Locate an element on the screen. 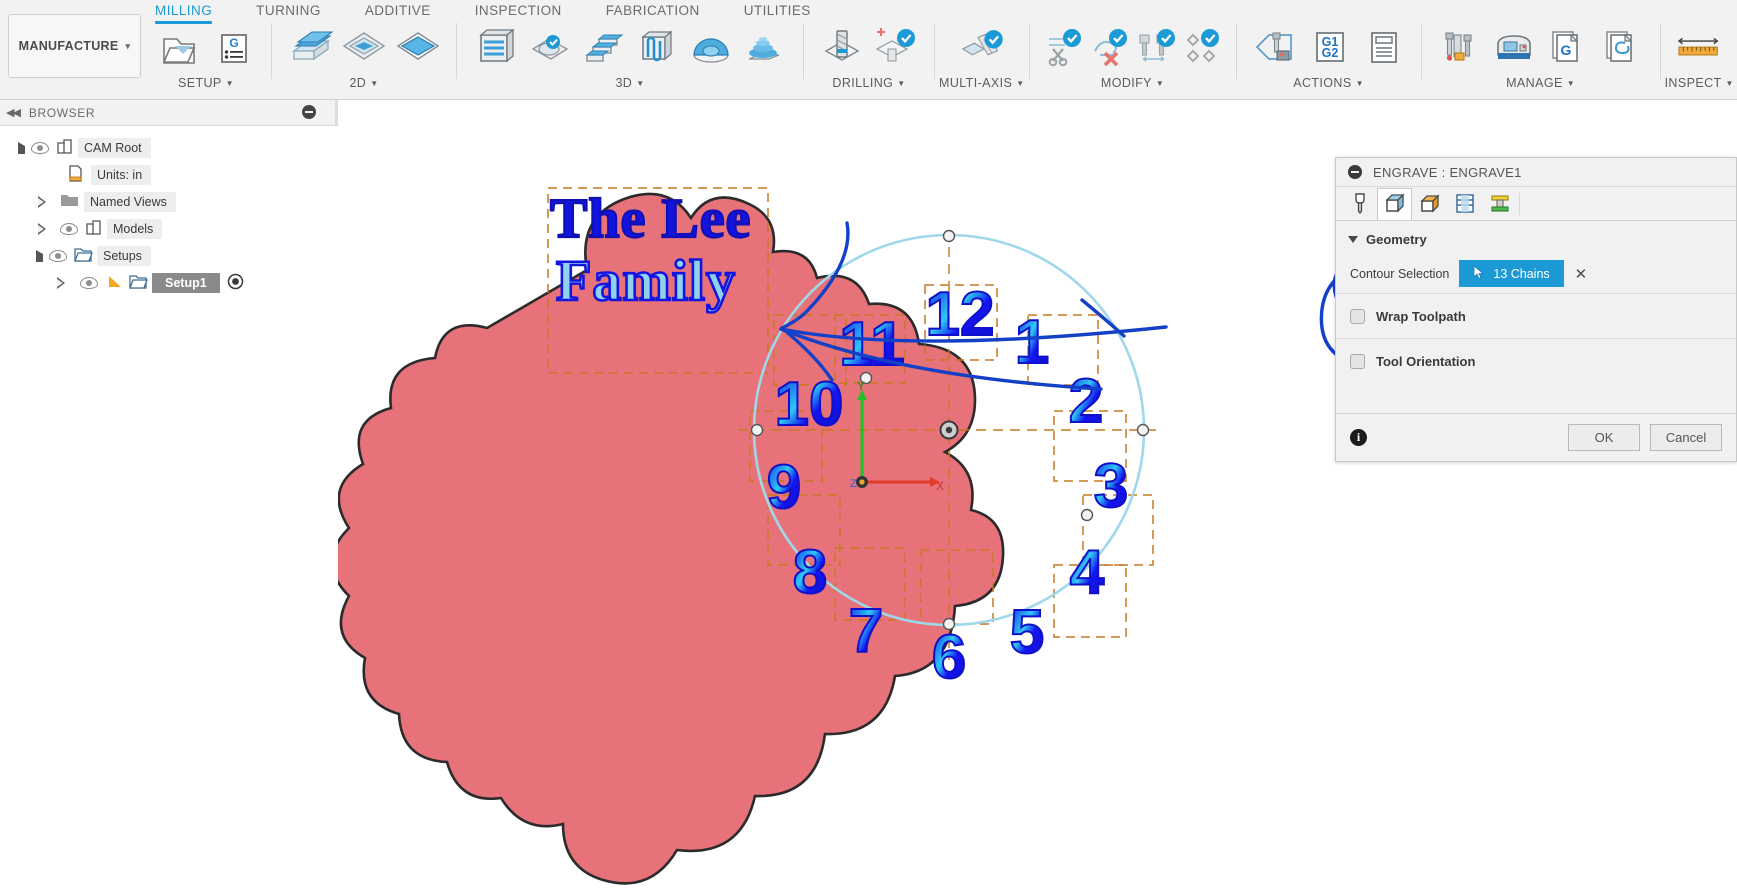 This screenshot has width=1737, height=893. spiral-icon is located at coordinates (765, 48).